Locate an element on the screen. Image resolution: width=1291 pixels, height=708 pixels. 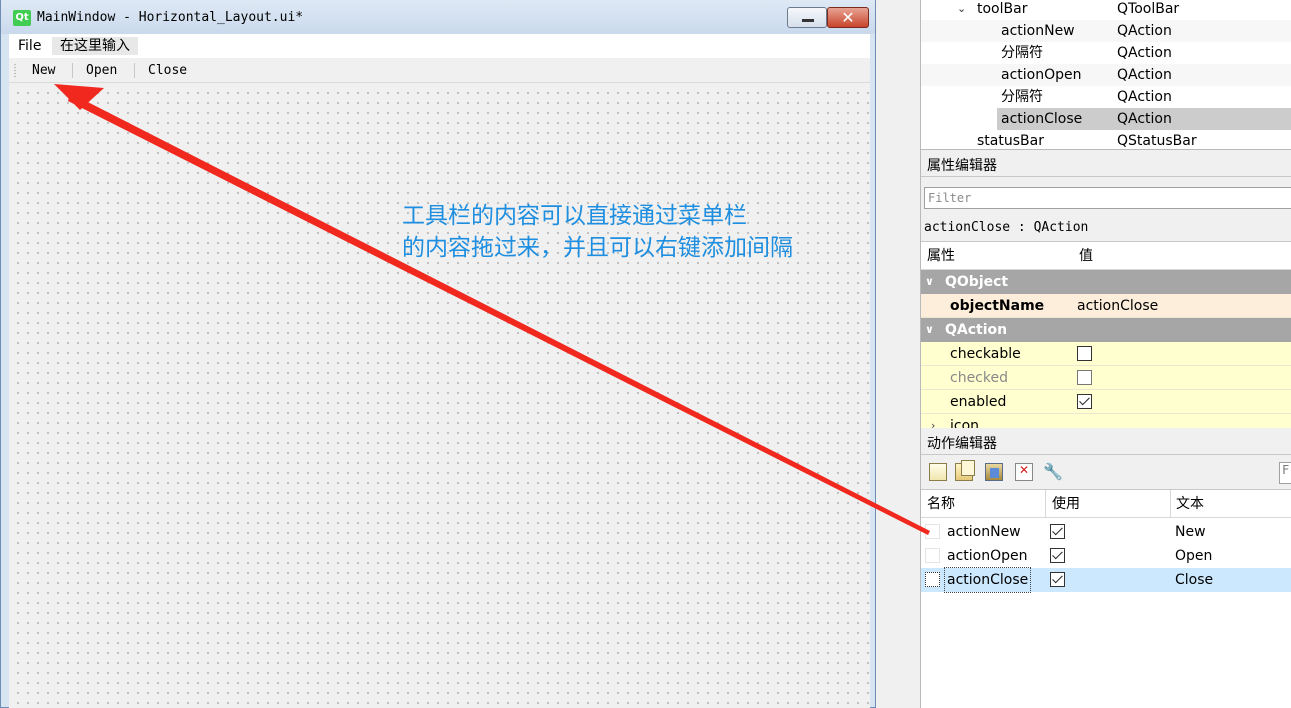
property-table-header: 属性 值 is located at coordinates (1106, 256).